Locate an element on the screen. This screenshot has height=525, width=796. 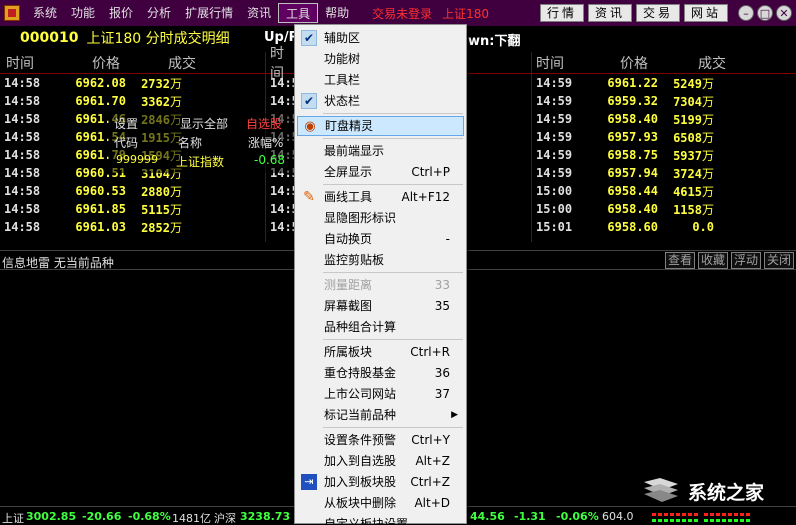
tools-menu-item: 从板块中删除 Alt+D is located at coordinates (380, 503).